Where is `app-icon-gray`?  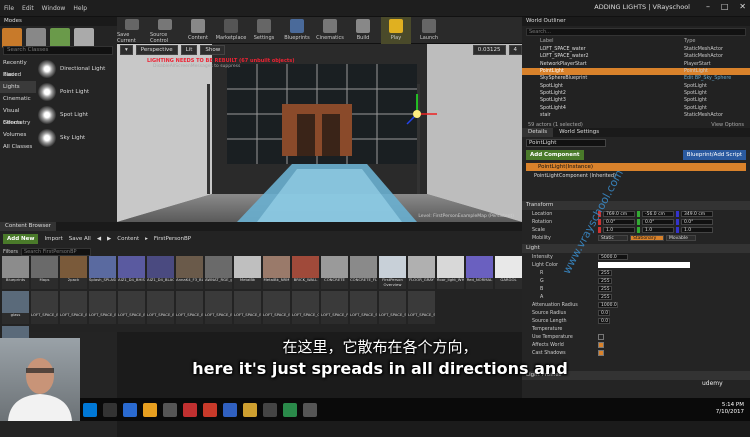
app-icon-gray is located at coordinates (310, 409).